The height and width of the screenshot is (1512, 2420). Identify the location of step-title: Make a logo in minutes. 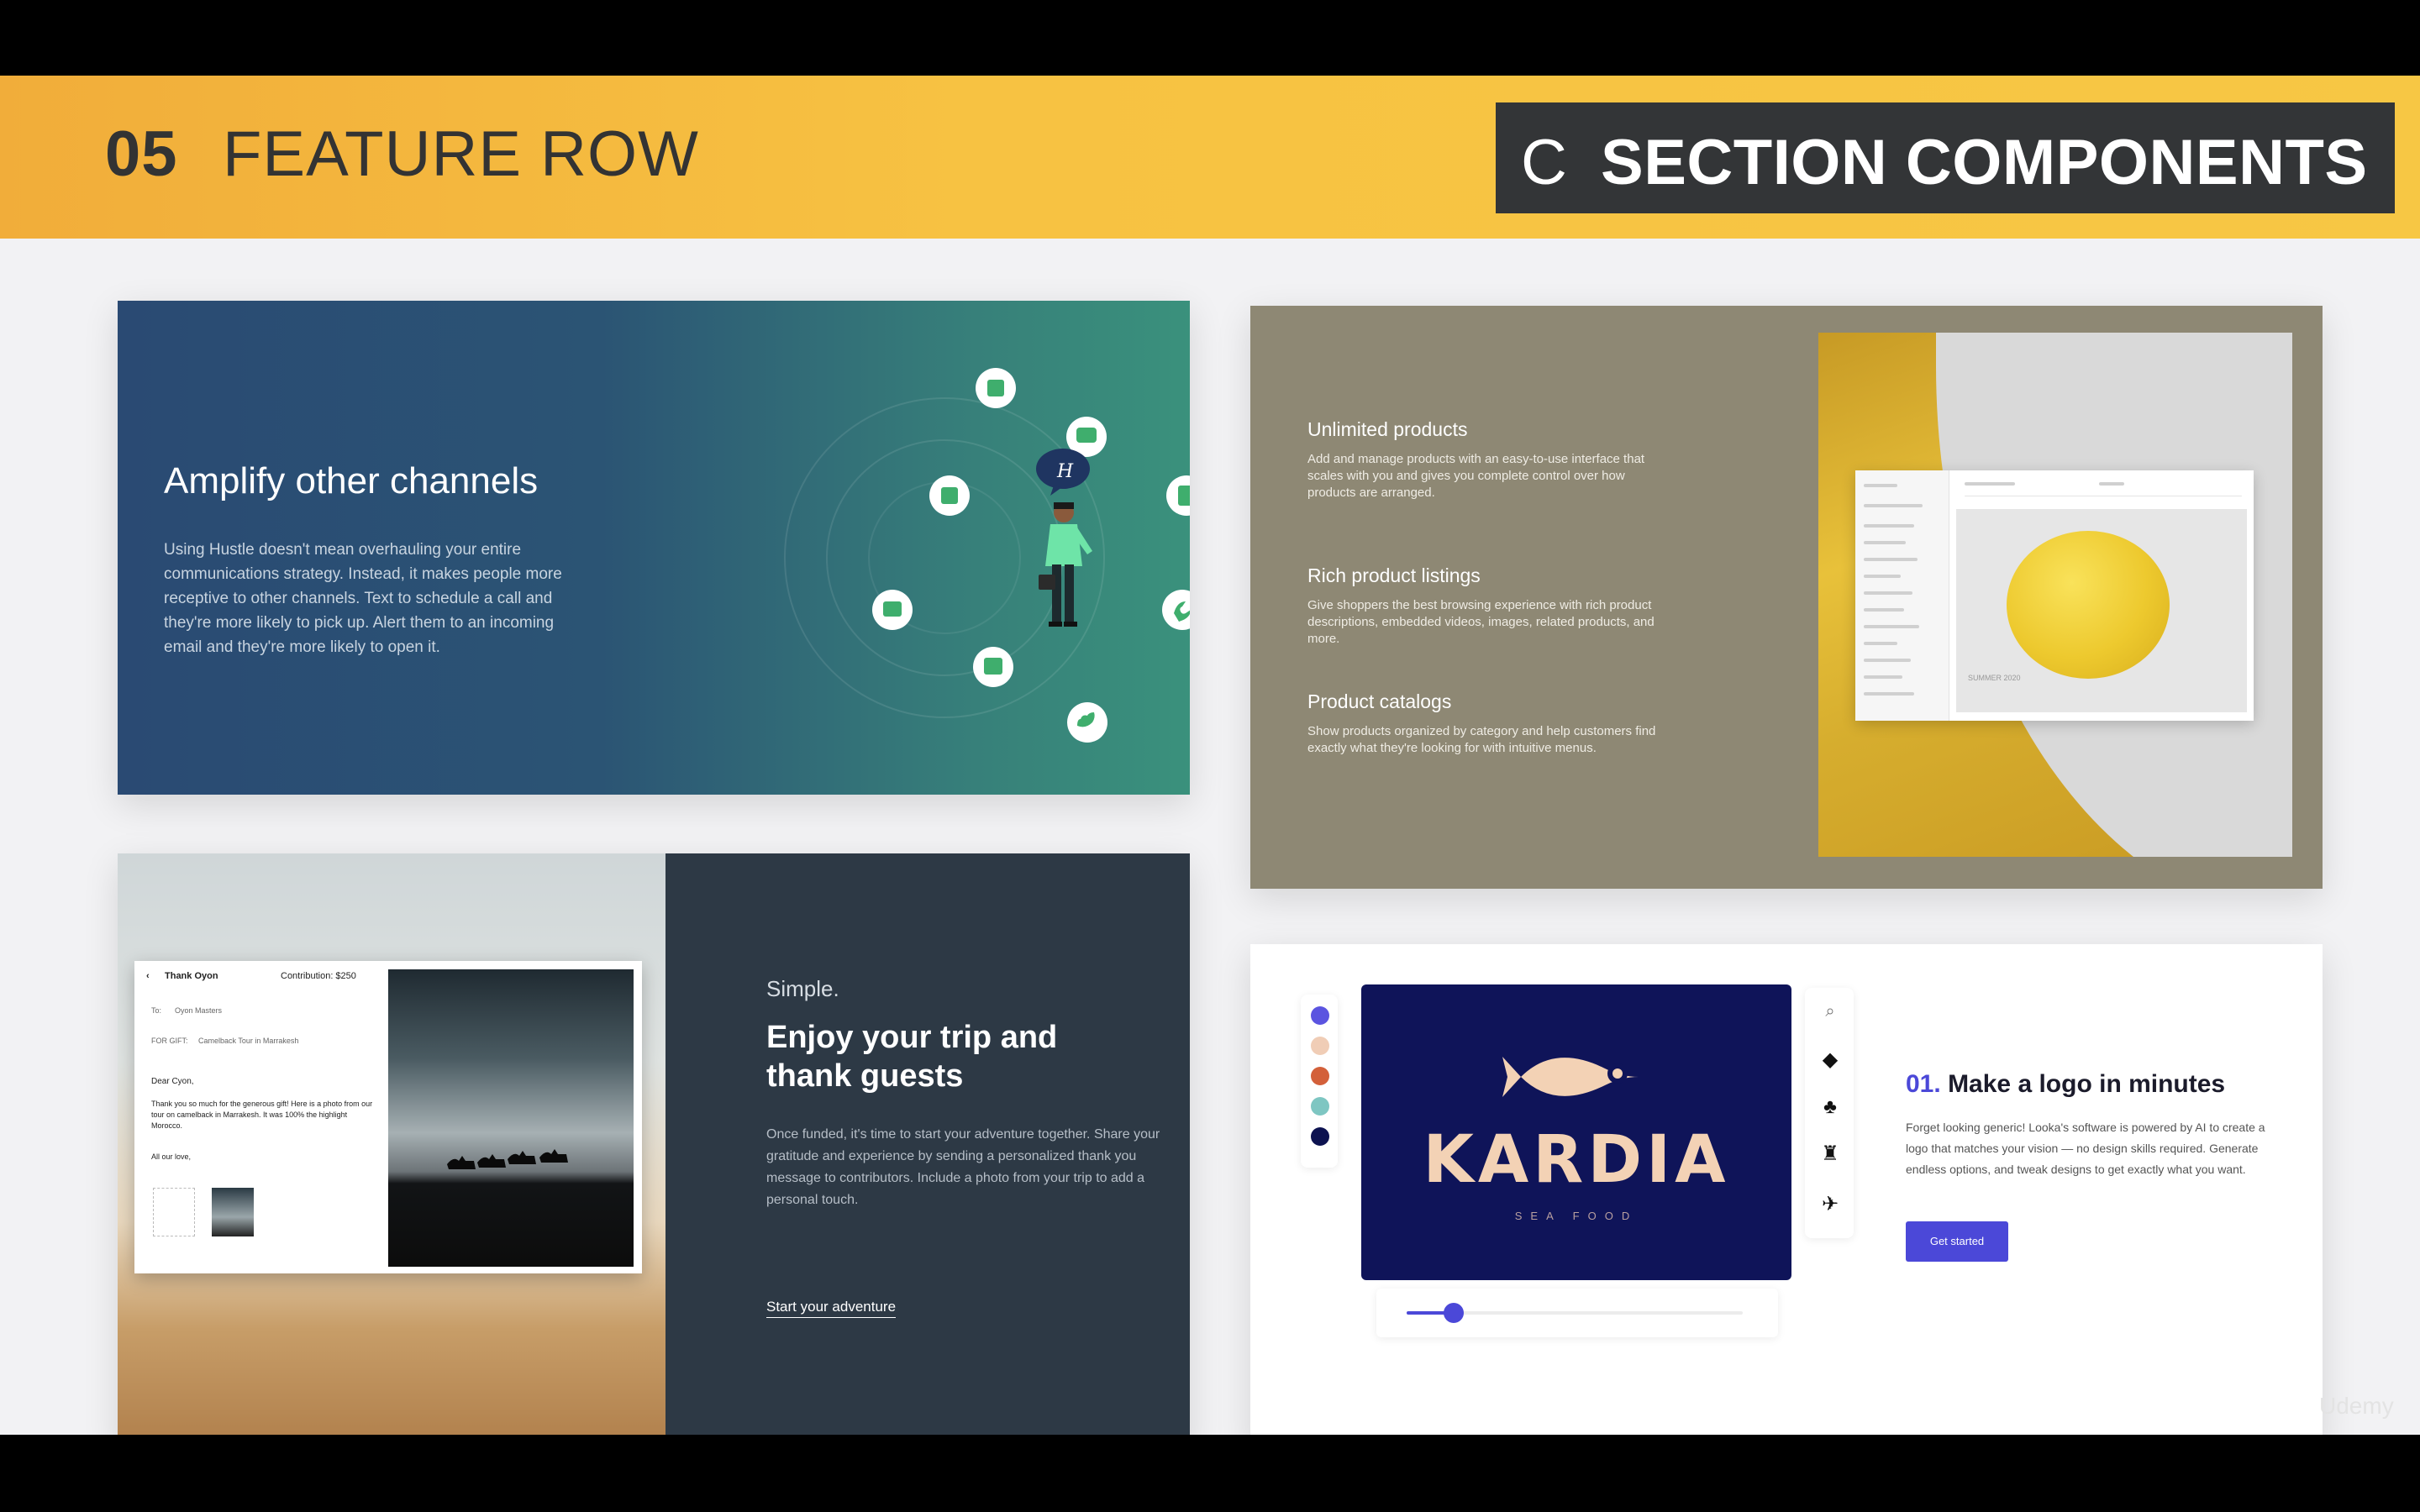
(2087, 1084).